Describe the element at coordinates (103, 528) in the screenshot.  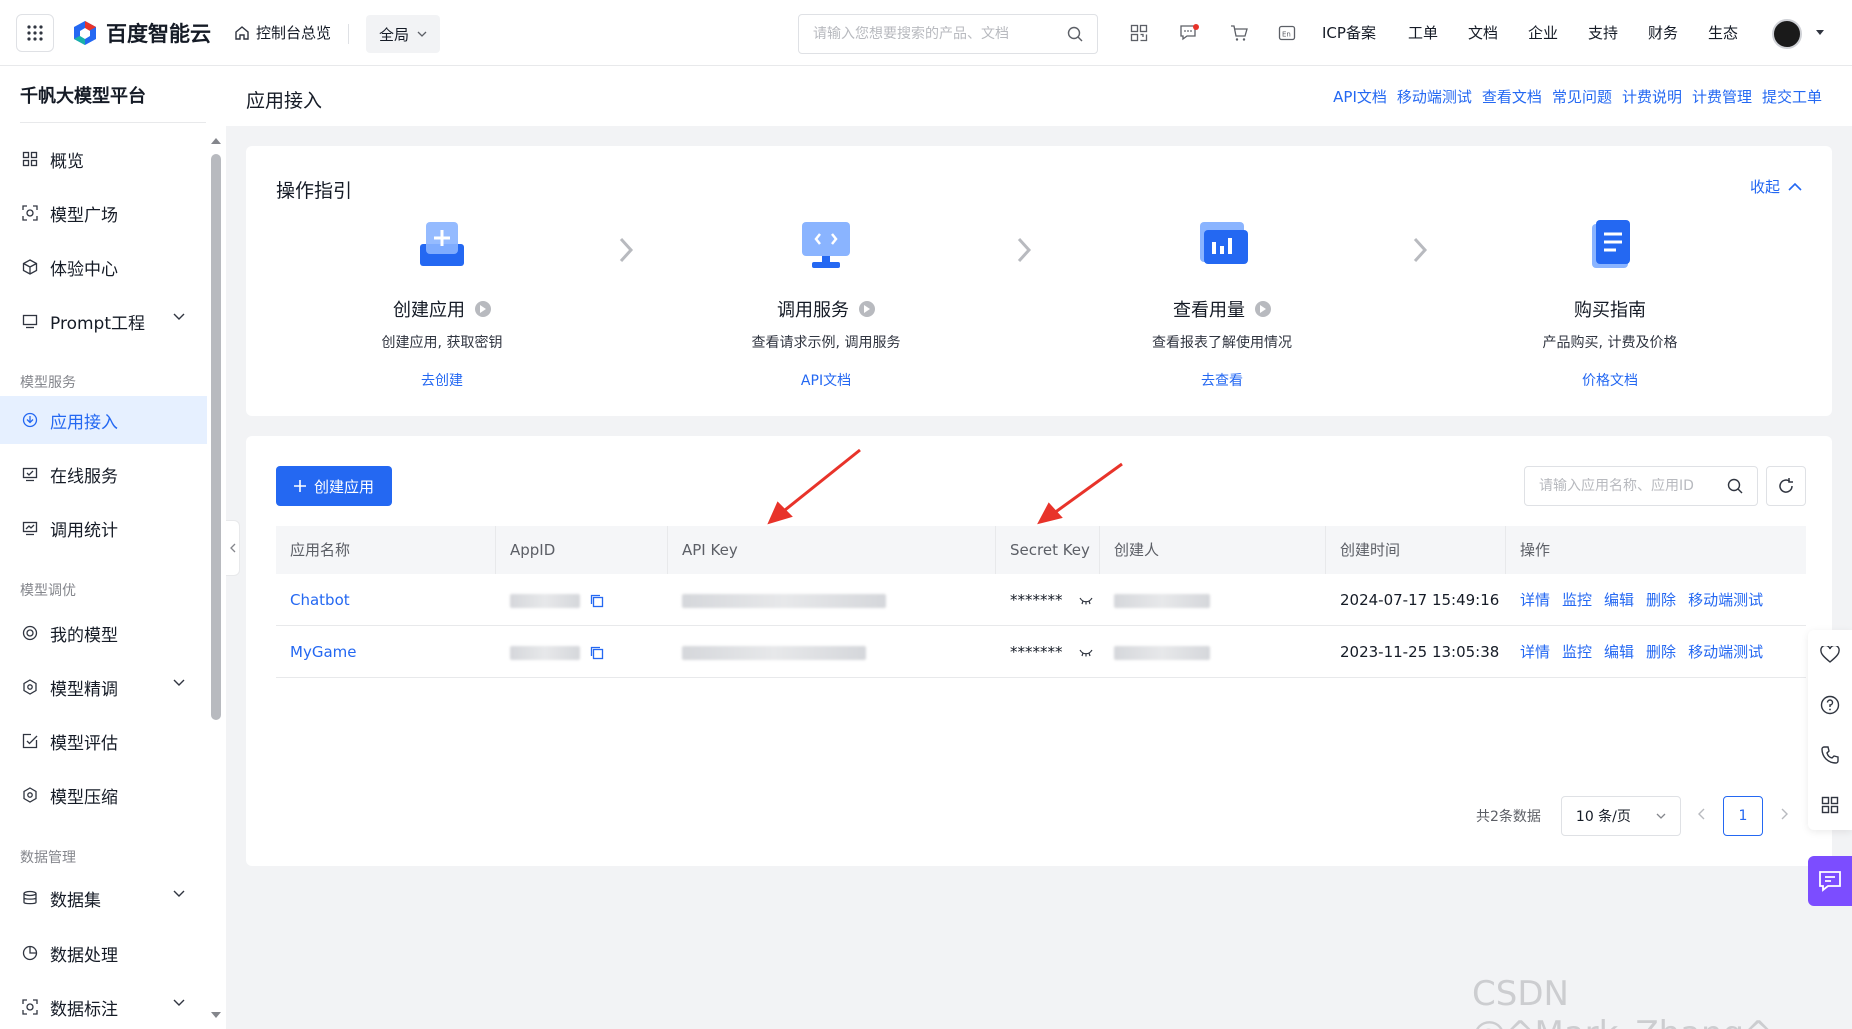
I see `sidebar-item-call-stats: 调用统计` at that location.